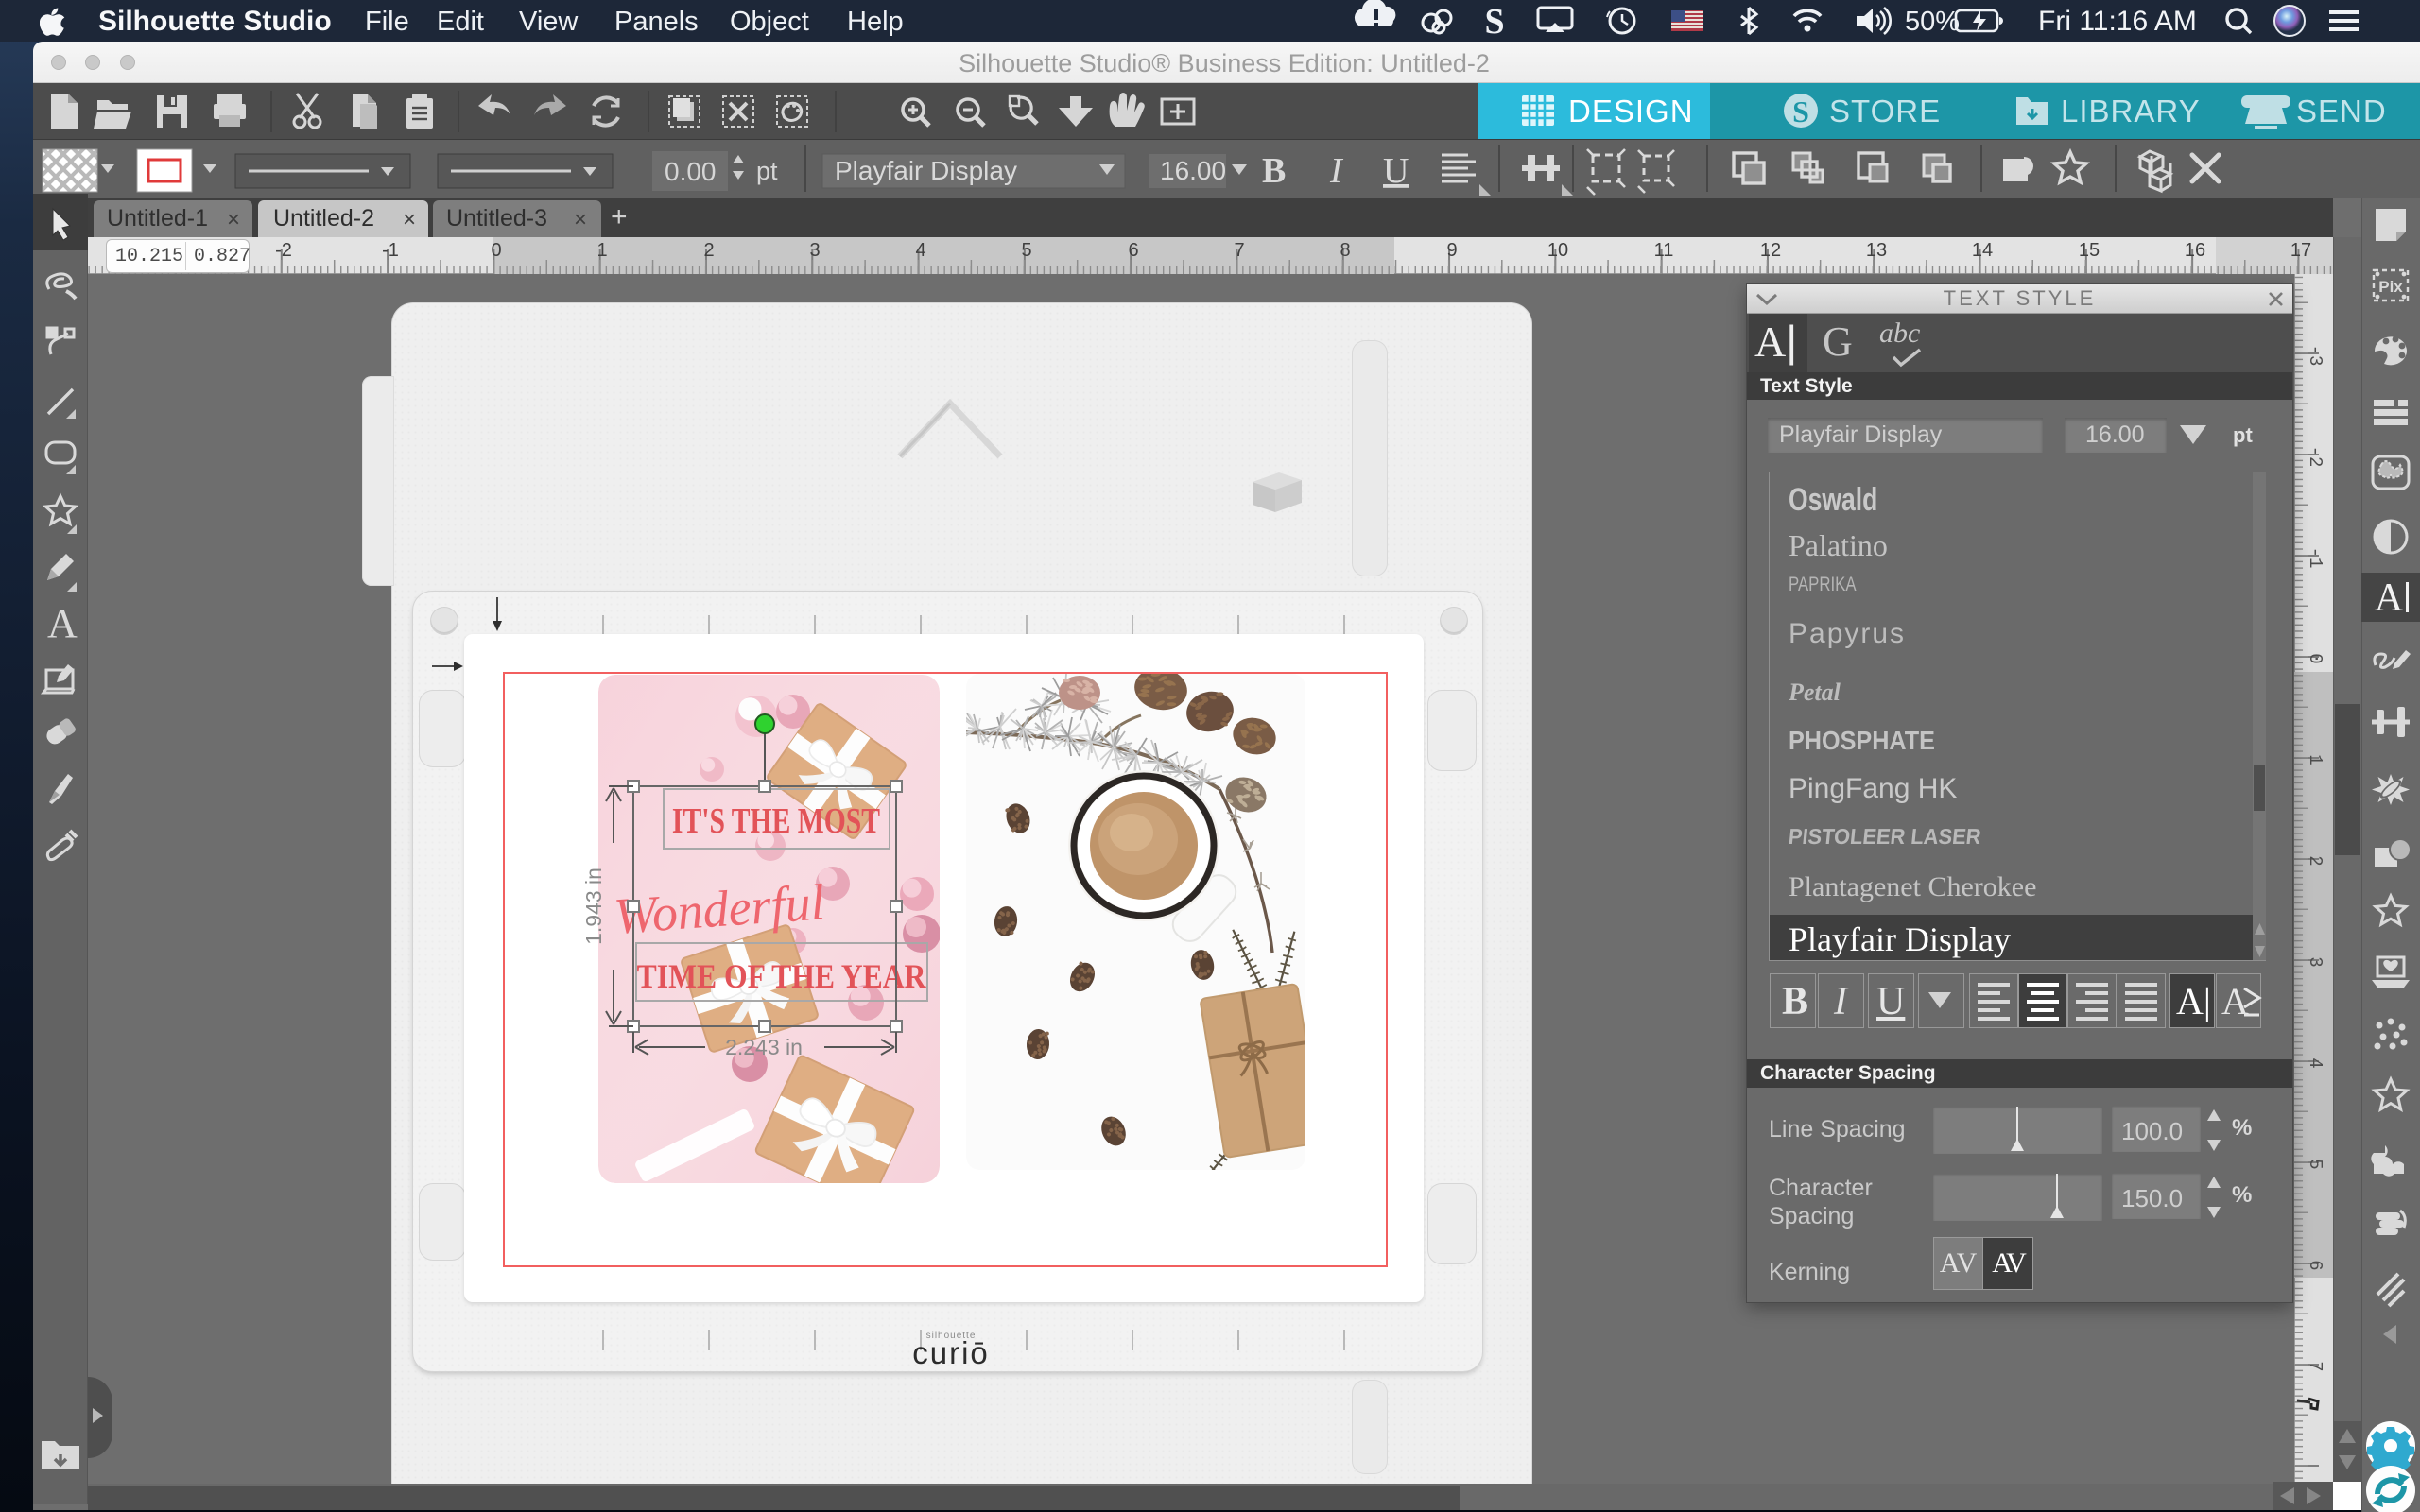 Image resolution: width=2420 pixels, height=1512 pixels. What do you see at coordinates (1631, 111) in the screenshot?
I see `svg-text: DESIGN` at bounding box center [1631, 111].